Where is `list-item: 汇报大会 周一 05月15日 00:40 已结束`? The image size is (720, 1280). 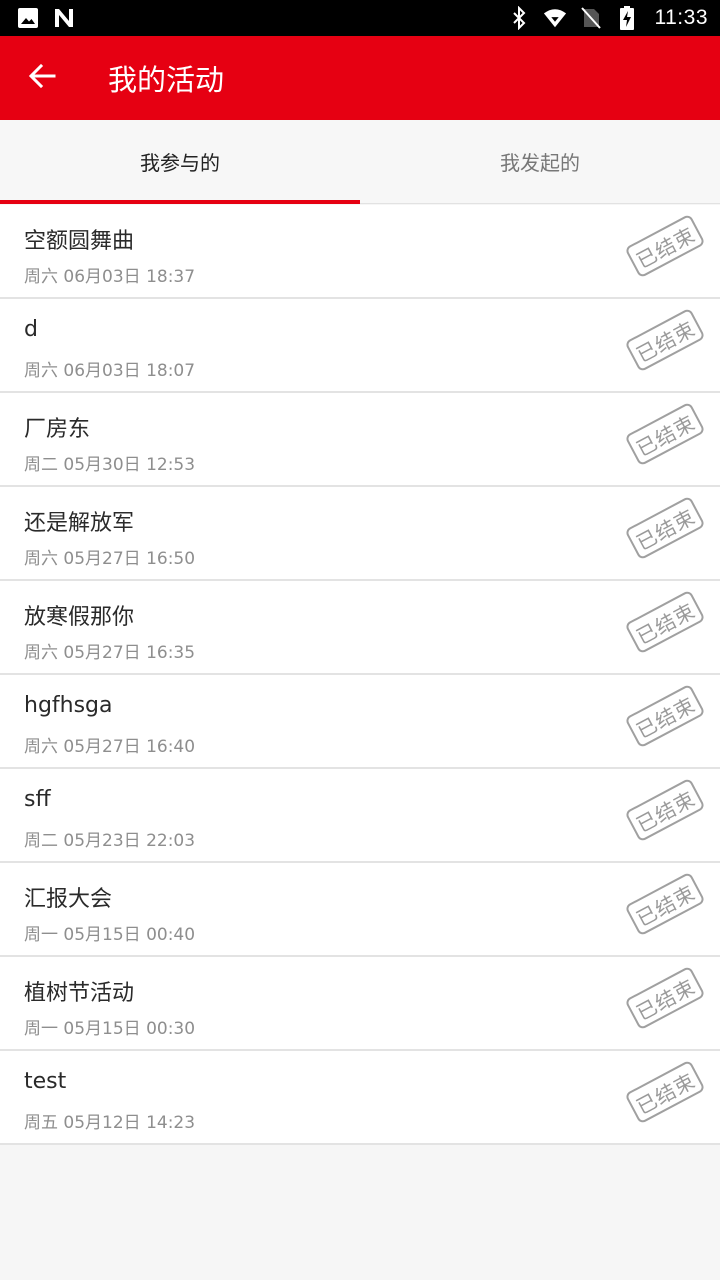
list-item: 汇报大会 周一 05月15日 00:40 已结束 is located at coordinates (360, 910).